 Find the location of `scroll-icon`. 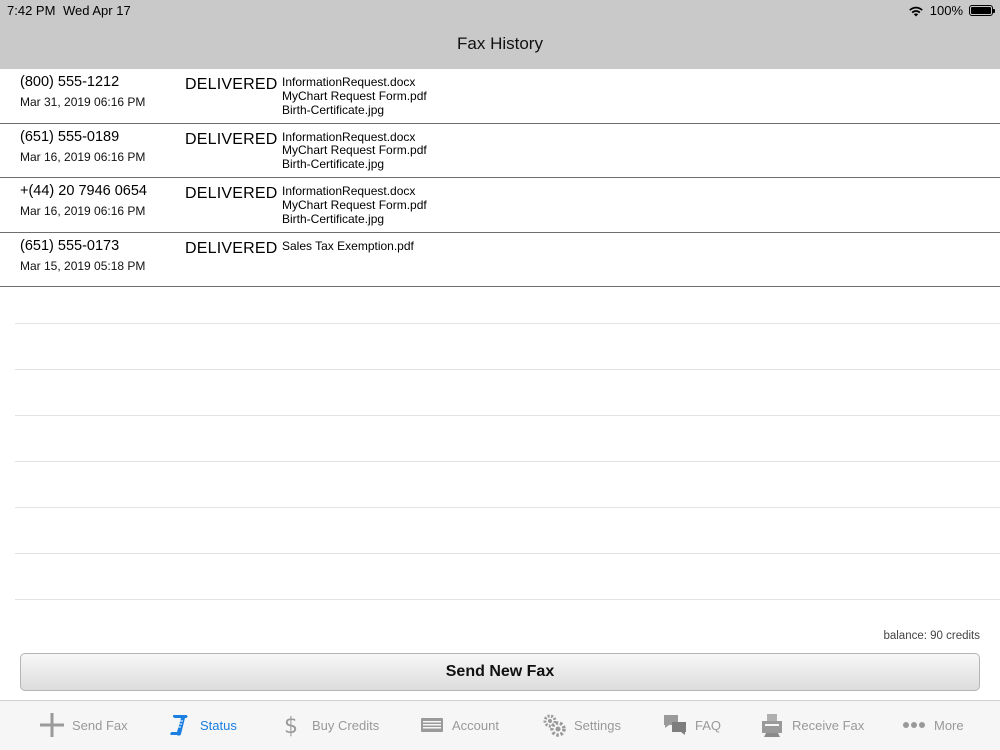

scroll-icon is located at coordinates (179, 725).